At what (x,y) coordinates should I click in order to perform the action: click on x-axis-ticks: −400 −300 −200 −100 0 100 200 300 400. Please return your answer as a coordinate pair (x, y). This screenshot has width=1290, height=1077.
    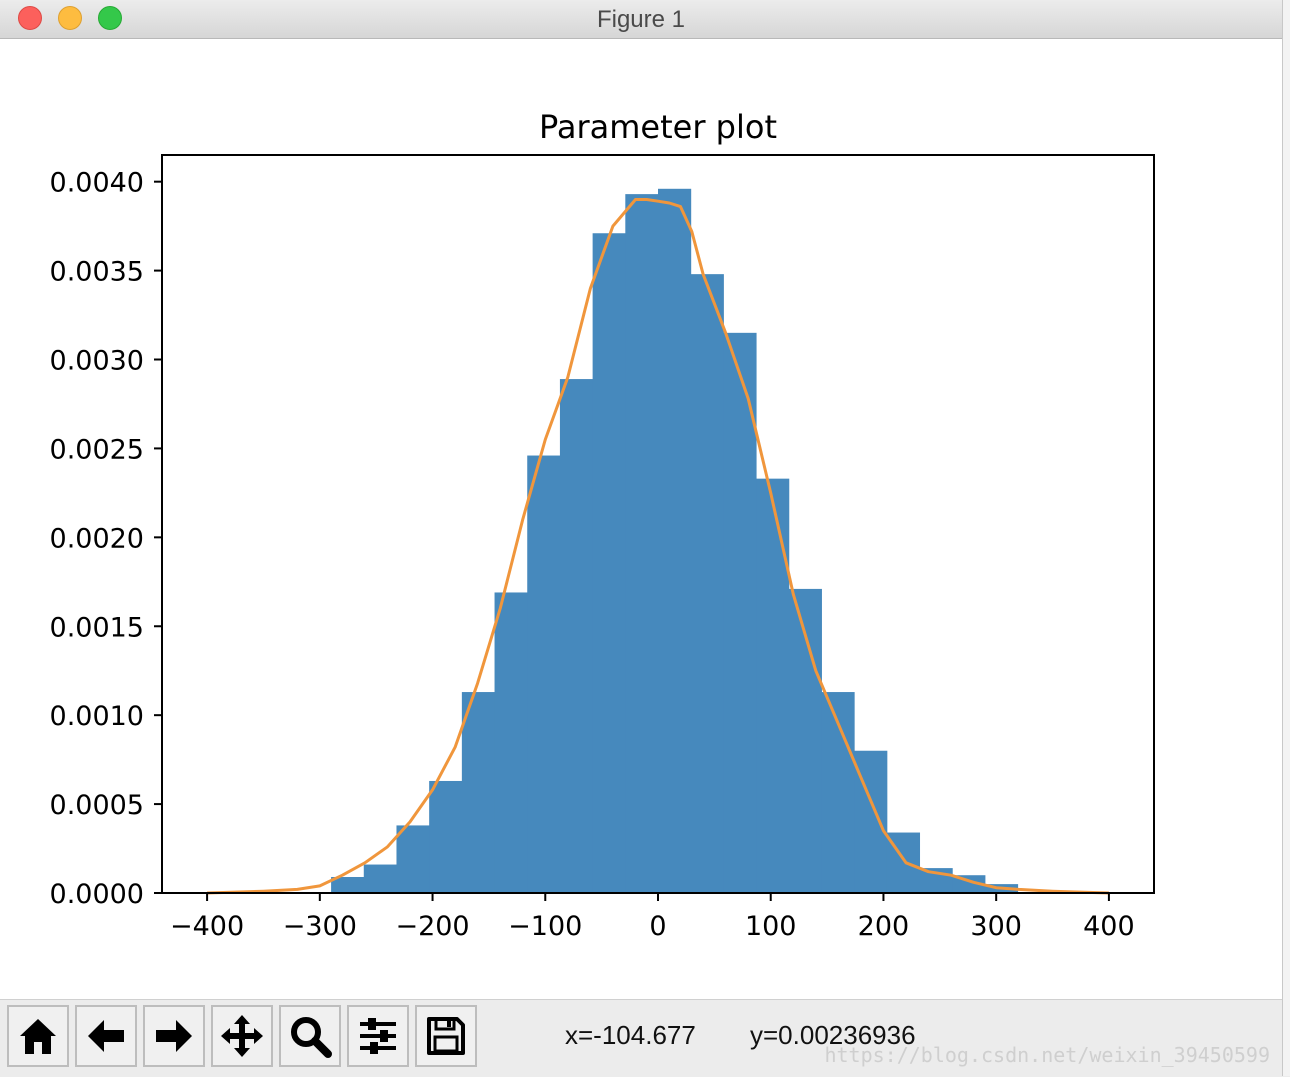
    Looking at the image, I should click on (652, 917).